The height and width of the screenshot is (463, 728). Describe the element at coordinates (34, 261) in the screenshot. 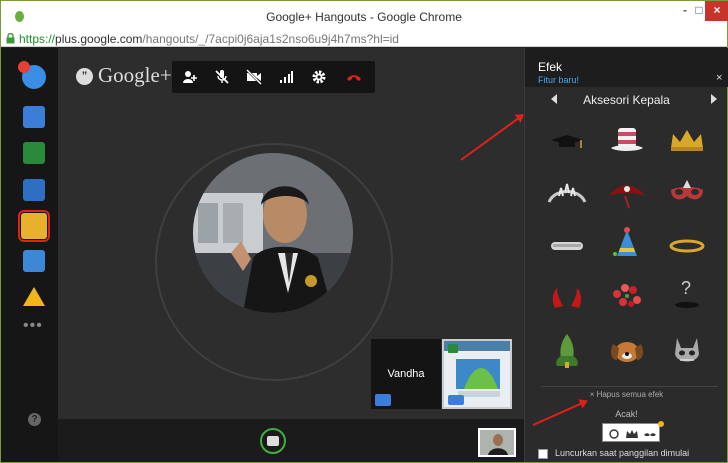

I see `remote-desktop-icon` at that location.